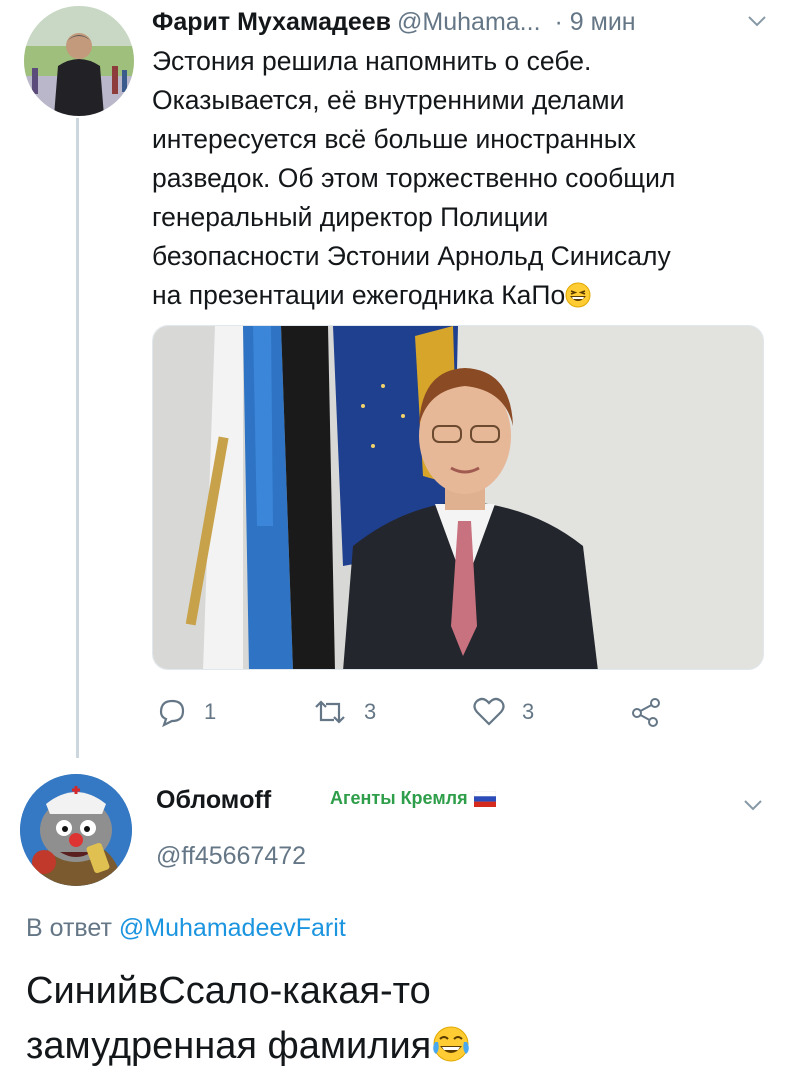 The width and height of the screenshot is (788, 1080). I want to click on avatar-photo, so click(79, 61).